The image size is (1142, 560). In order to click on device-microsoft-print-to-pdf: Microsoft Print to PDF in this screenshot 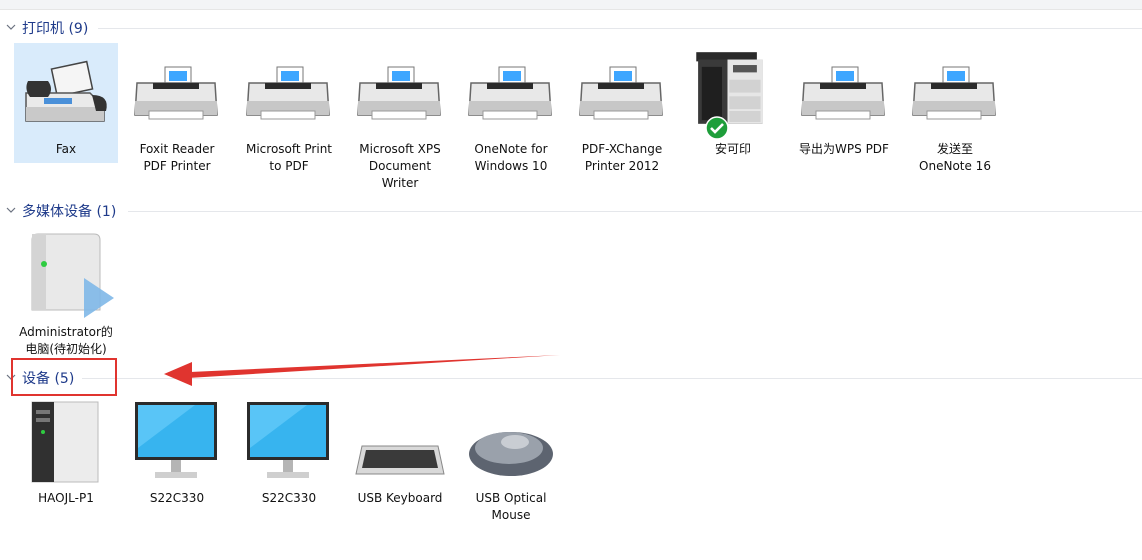, I will do `click(289, 108)`.